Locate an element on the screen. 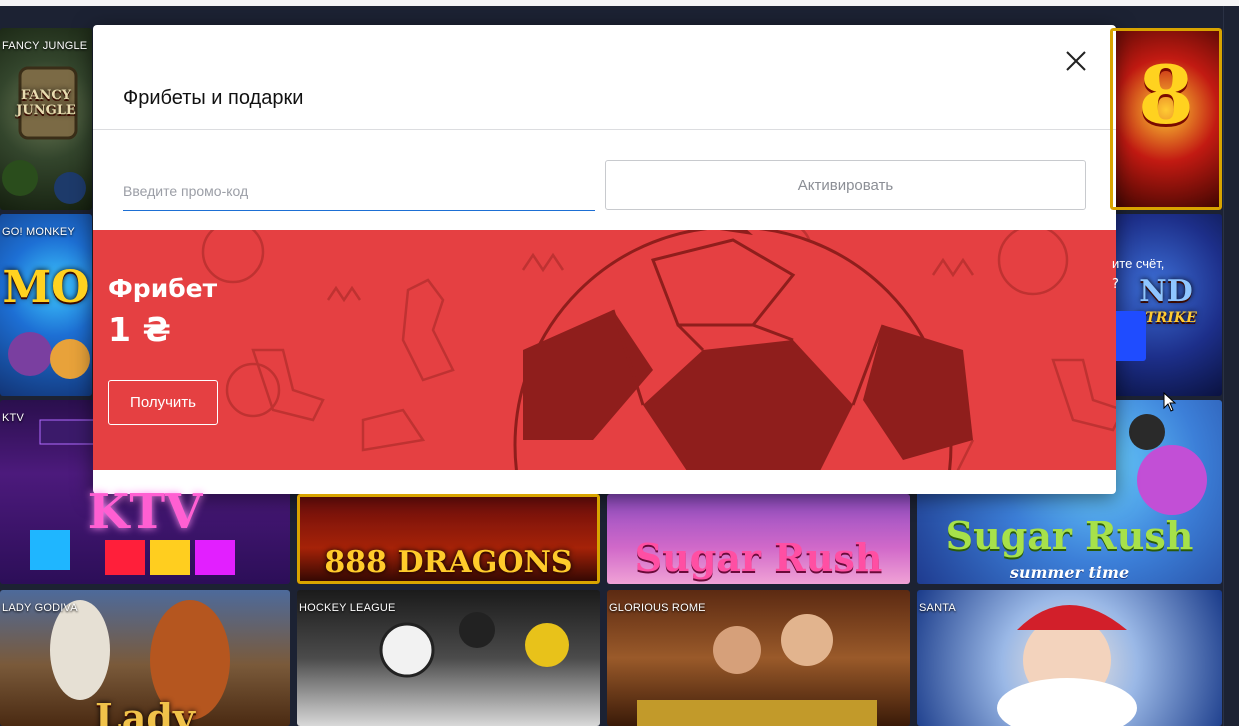  game-tile-glorious-rome: GLORIOUS ROME is located at coordinates (758, 658).